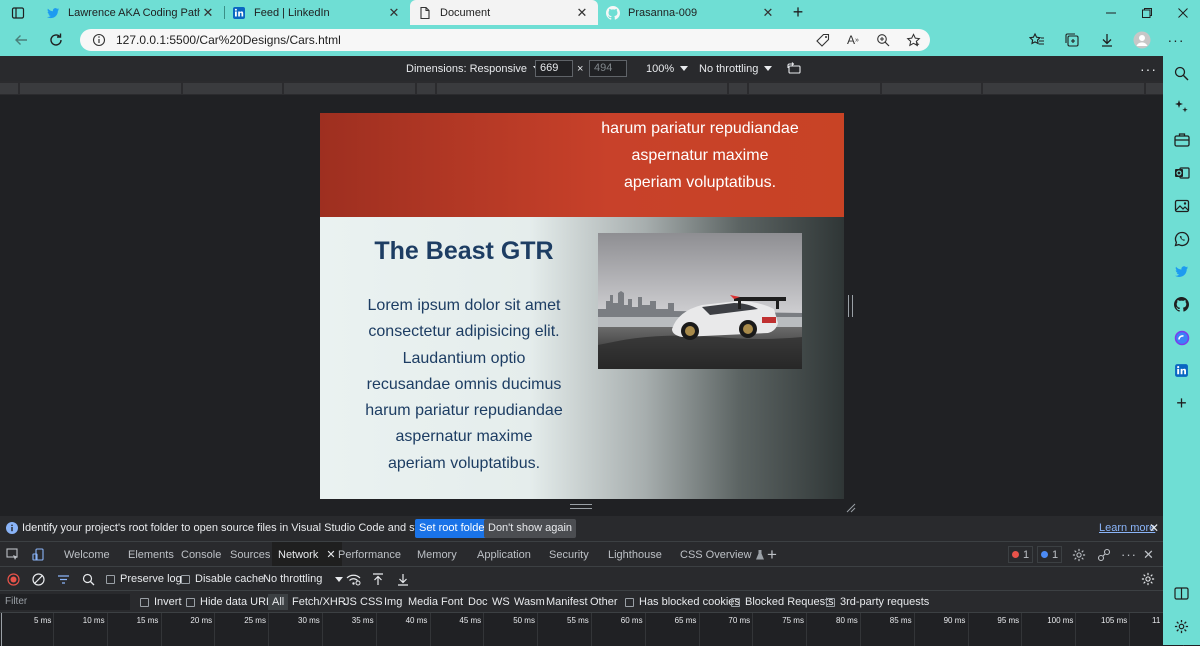 Image resolution: width=1200 pixels, height=646 pixels. What do you see at coordinates (569, 554) in the screenshot?
I see `tab-security: Security` at bounding box center [569, 554].